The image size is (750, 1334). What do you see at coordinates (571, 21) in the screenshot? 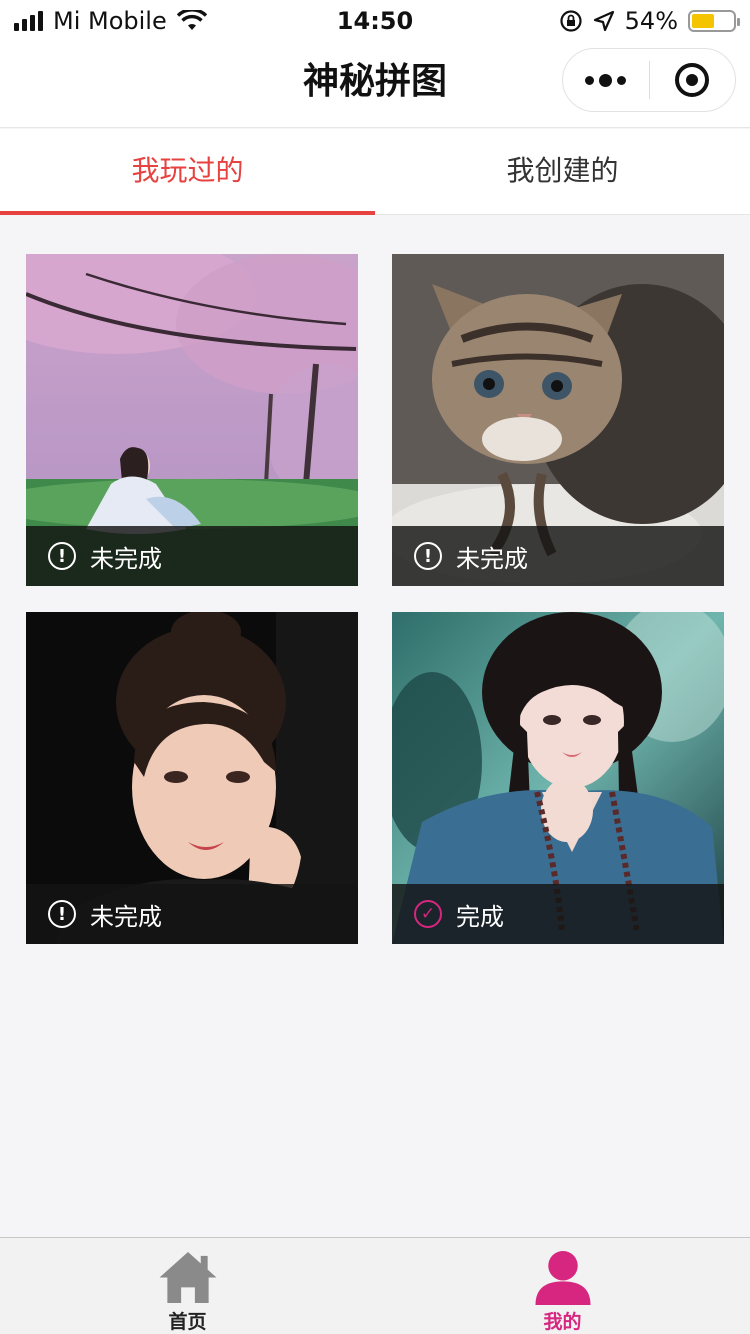
I see `orientation-lock-icon` at bounding box center [571, 21].